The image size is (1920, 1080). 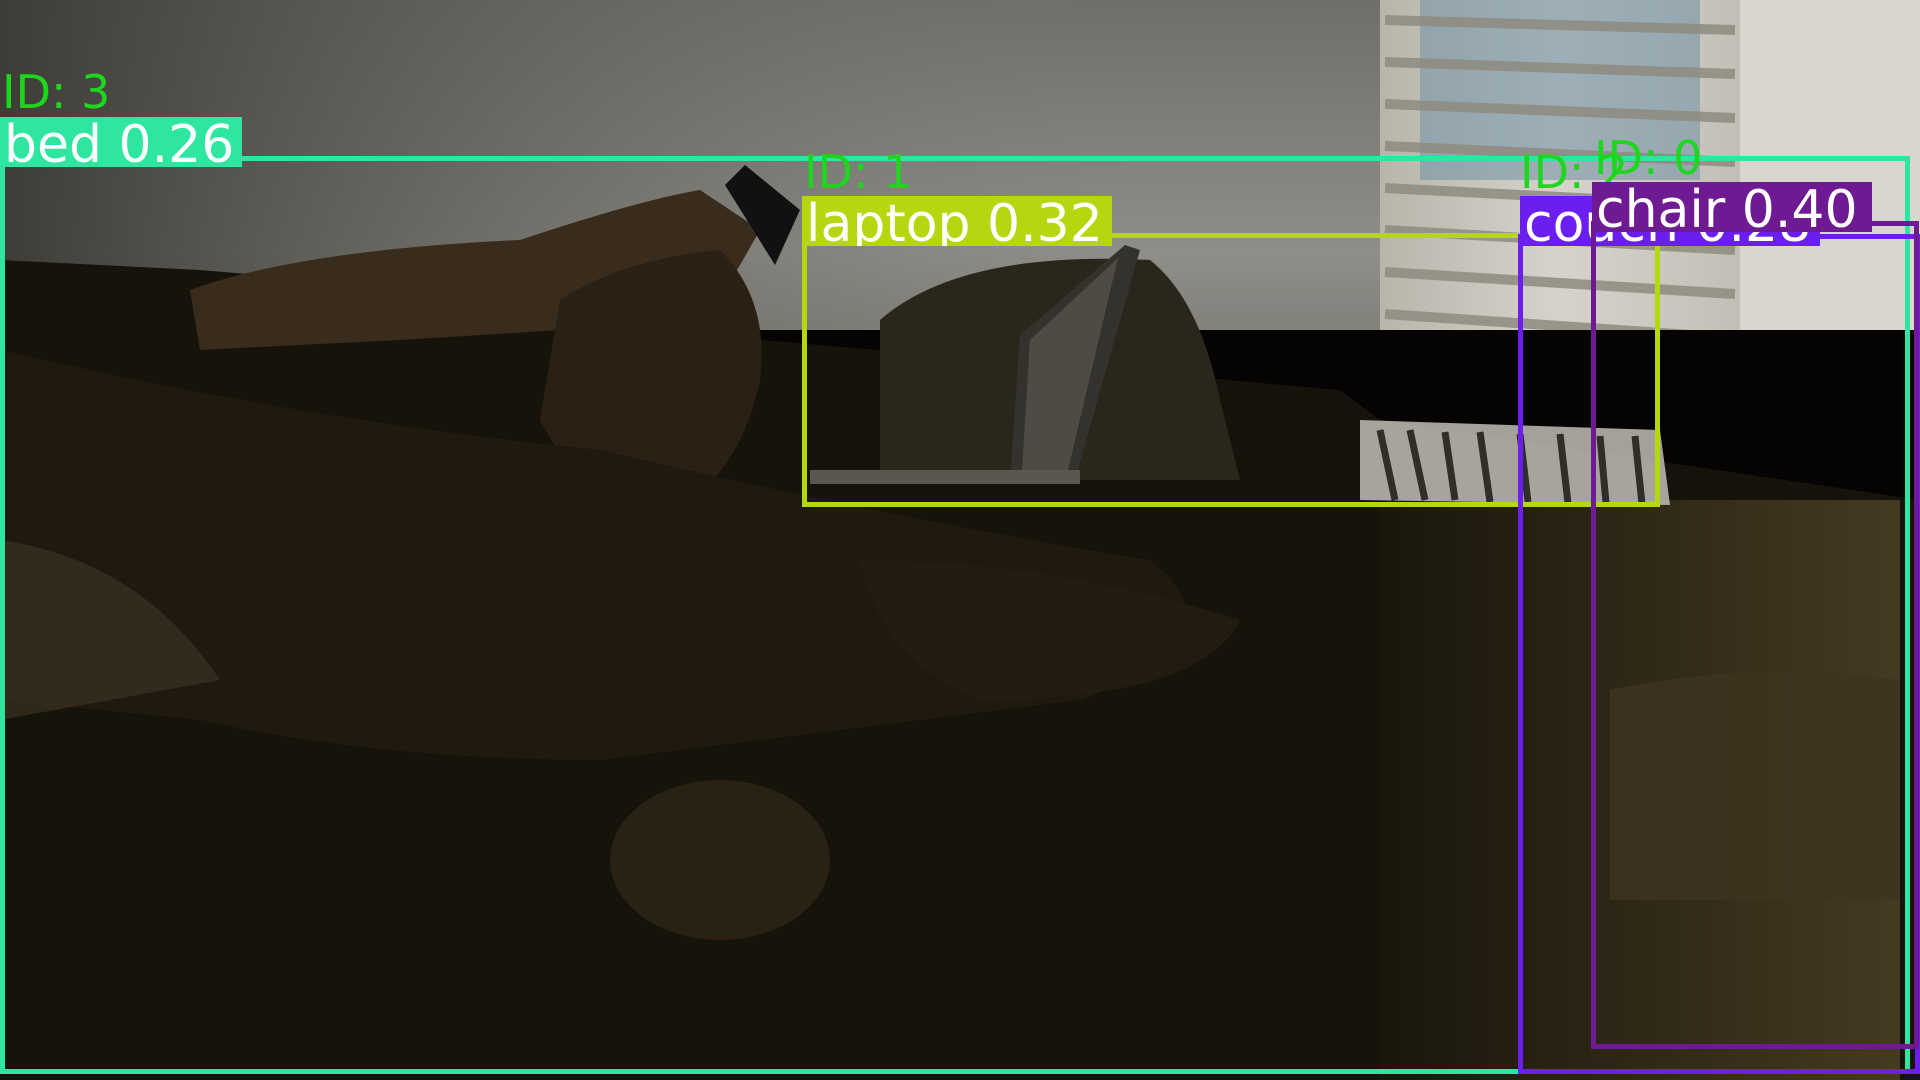 I want to click on bed-track-id: ID: 3, so click(x=56, y=92).